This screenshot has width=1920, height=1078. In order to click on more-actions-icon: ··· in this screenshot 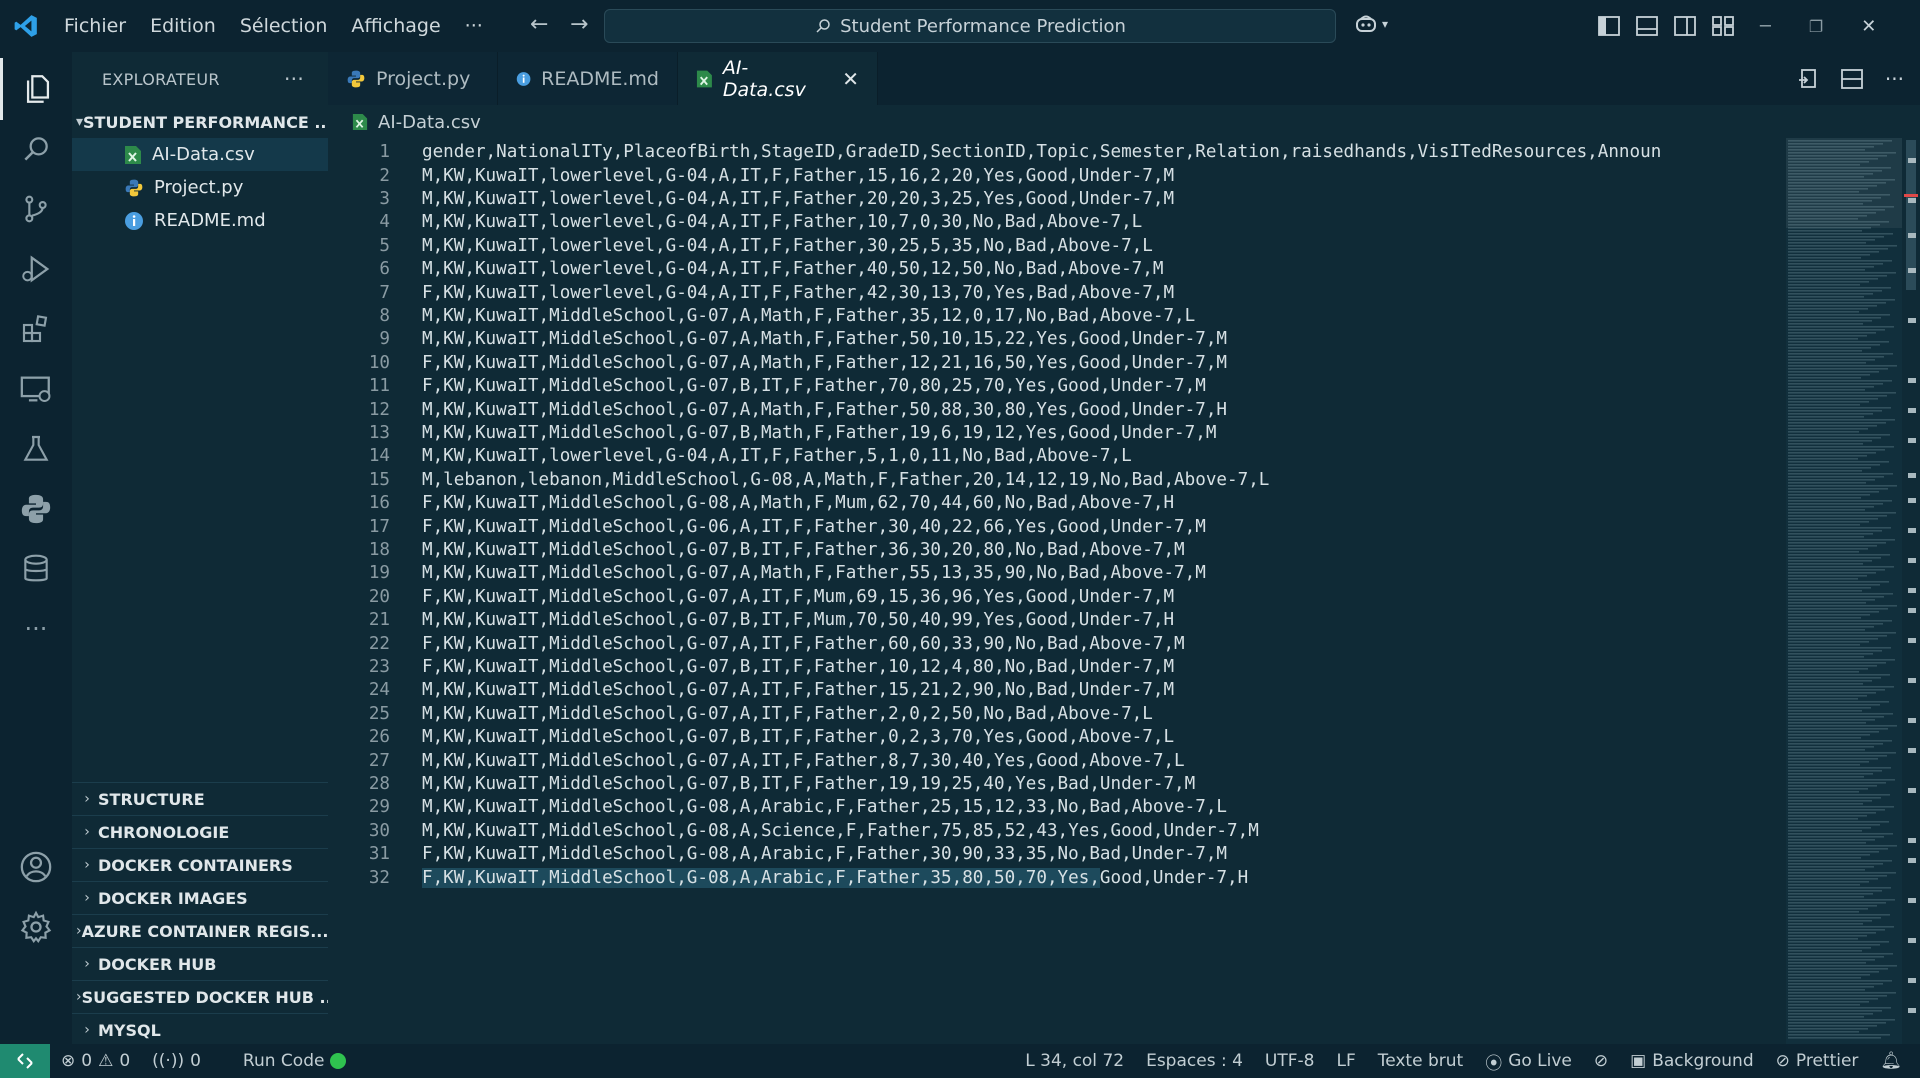, I will do `click(1894, 79)`.